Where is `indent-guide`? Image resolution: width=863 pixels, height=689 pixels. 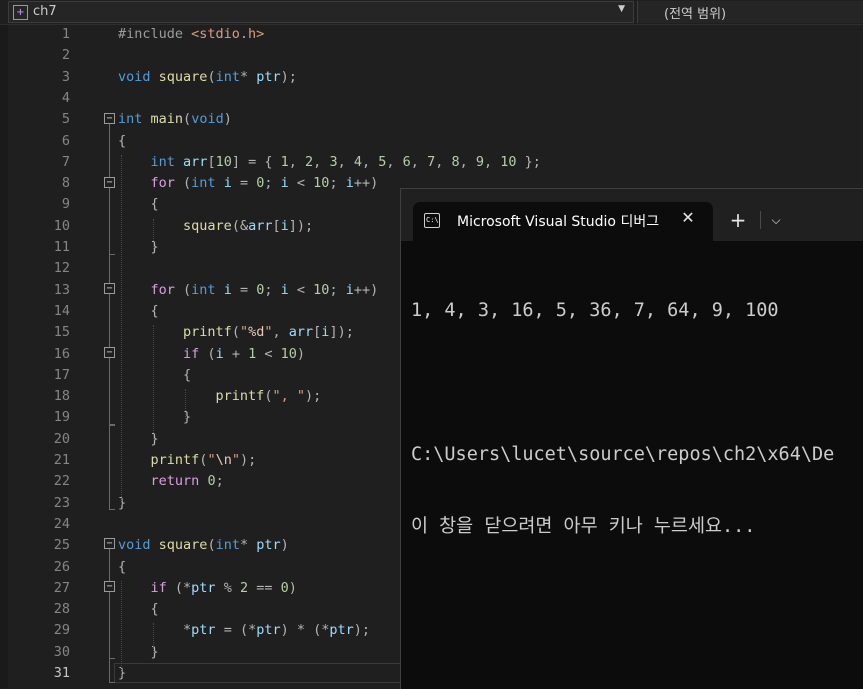 indent-guide is located at coordinates (121, 628).